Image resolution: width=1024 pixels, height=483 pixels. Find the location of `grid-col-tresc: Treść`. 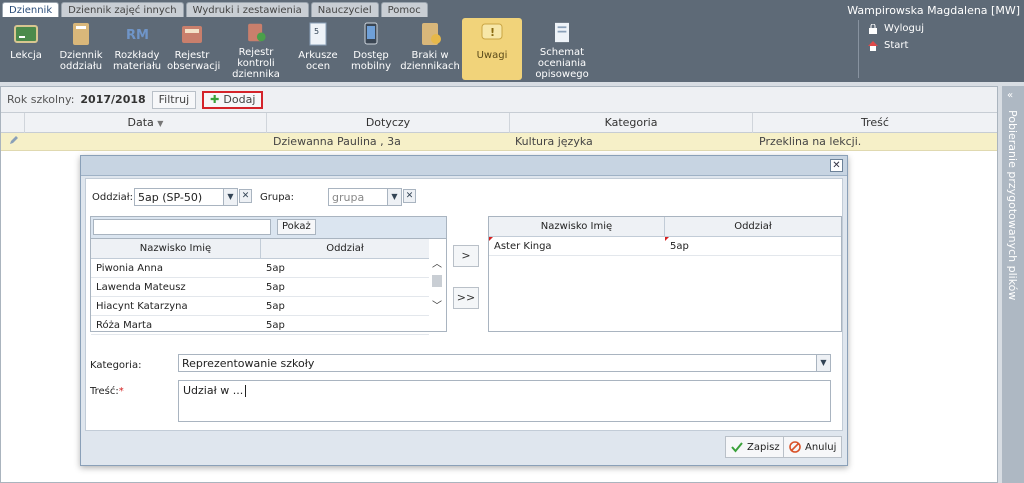

grid-col-tresc: Treść is located at coordinates (875, 123).